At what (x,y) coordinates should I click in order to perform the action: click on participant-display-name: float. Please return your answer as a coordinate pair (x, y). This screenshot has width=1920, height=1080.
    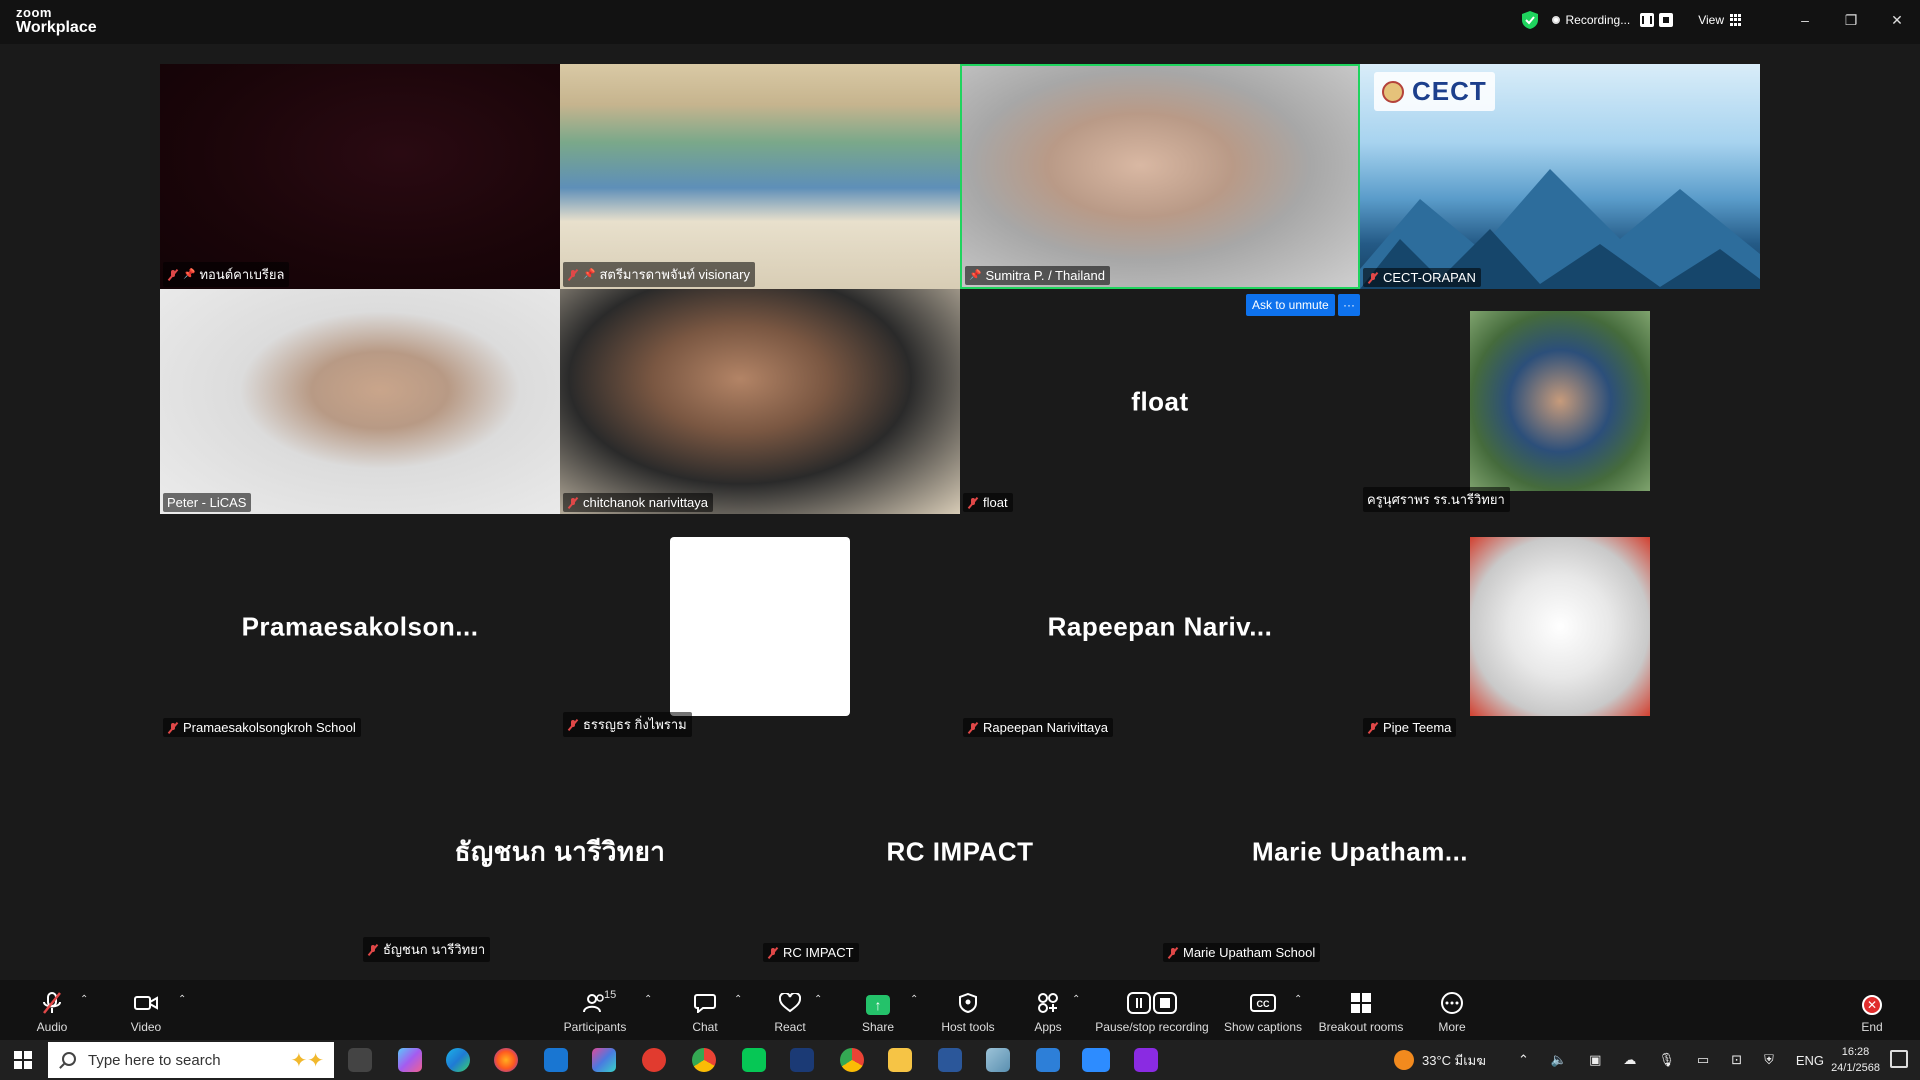
    Looking at the image, I should click on (1160, 401).